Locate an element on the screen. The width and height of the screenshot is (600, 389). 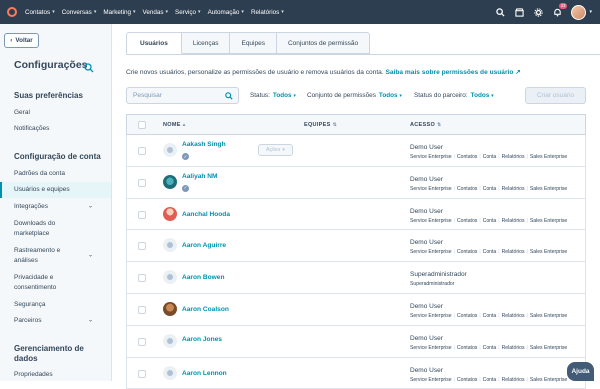
sidebar-item-propriedades: Propriedades is located at coordinates (55, 375).